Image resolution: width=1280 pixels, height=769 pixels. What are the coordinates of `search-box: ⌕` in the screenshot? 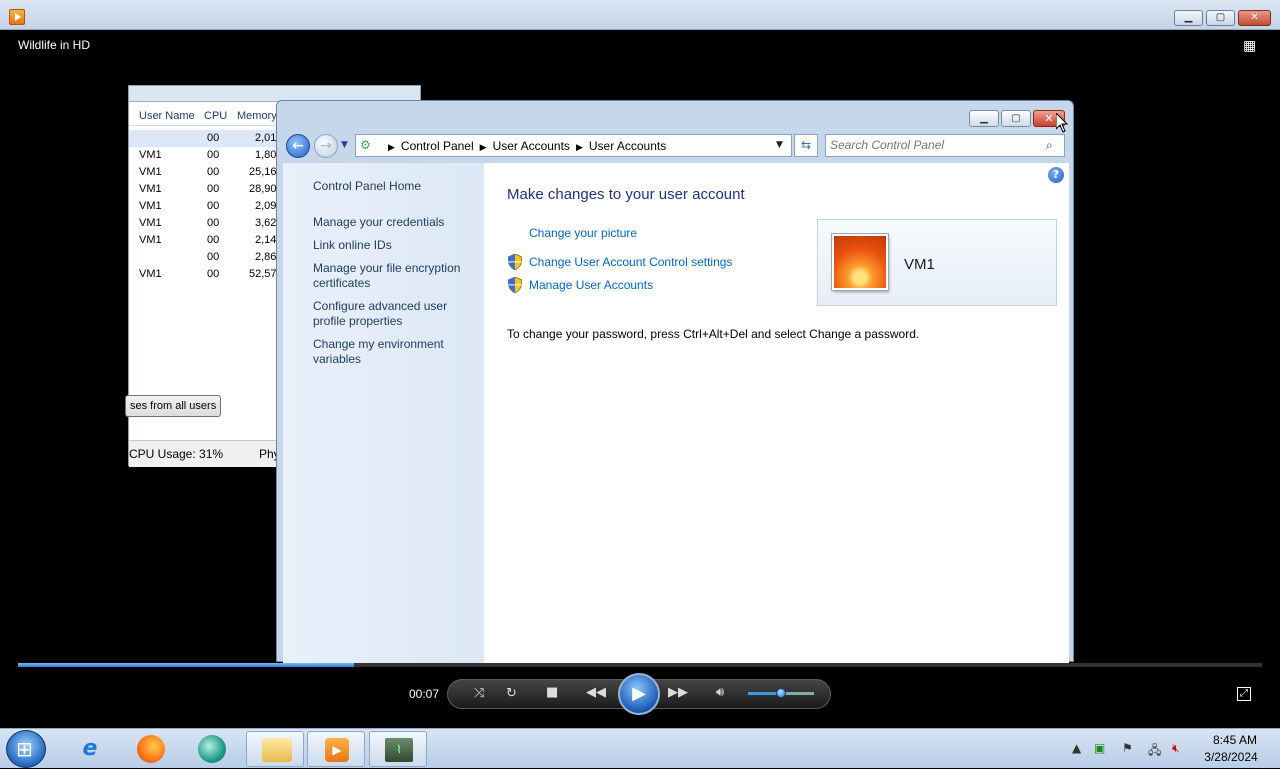 It's located at (945, 145).